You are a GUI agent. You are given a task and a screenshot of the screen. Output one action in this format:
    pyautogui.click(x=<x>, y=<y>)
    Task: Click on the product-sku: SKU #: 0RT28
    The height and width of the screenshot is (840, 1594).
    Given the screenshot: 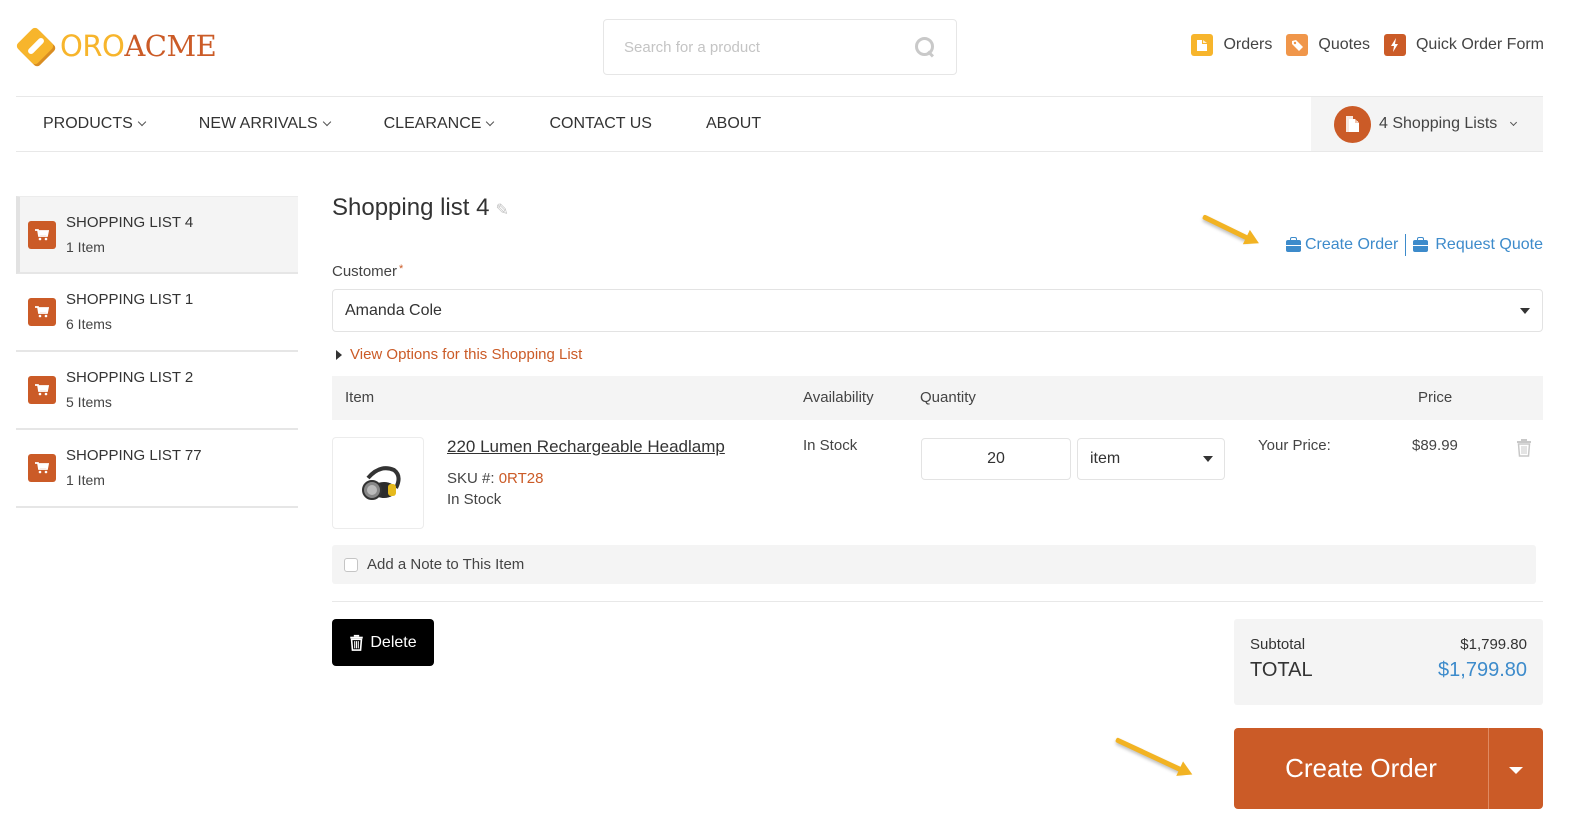 What is the action you would take?
    pyautogui.click(x=495, y=478)
    